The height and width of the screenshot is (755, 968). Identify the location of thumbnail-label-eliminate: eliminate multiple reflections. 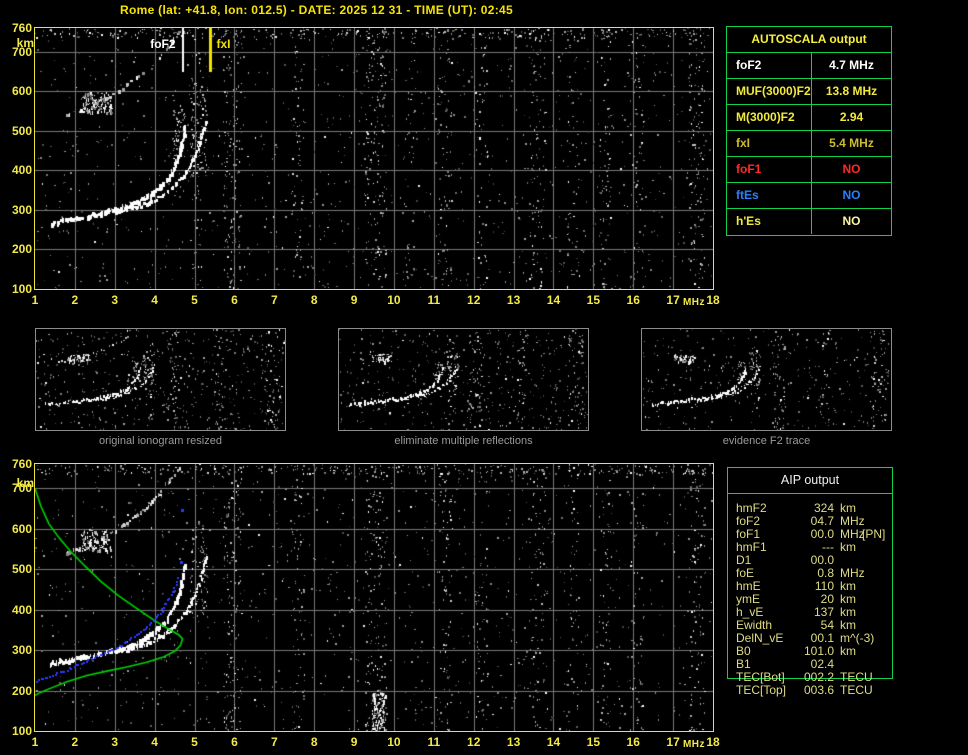
(463, 441).